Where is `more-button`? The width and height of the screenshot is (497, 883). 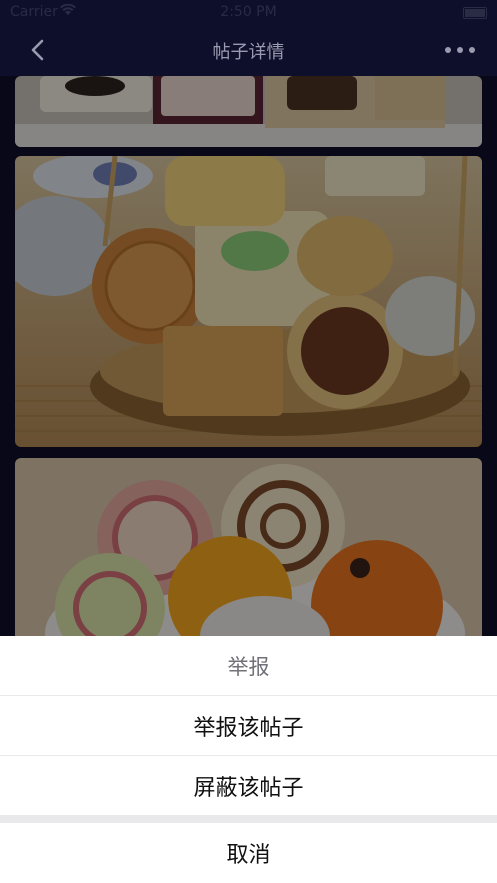
more-button is located at coordinates (460, 50).